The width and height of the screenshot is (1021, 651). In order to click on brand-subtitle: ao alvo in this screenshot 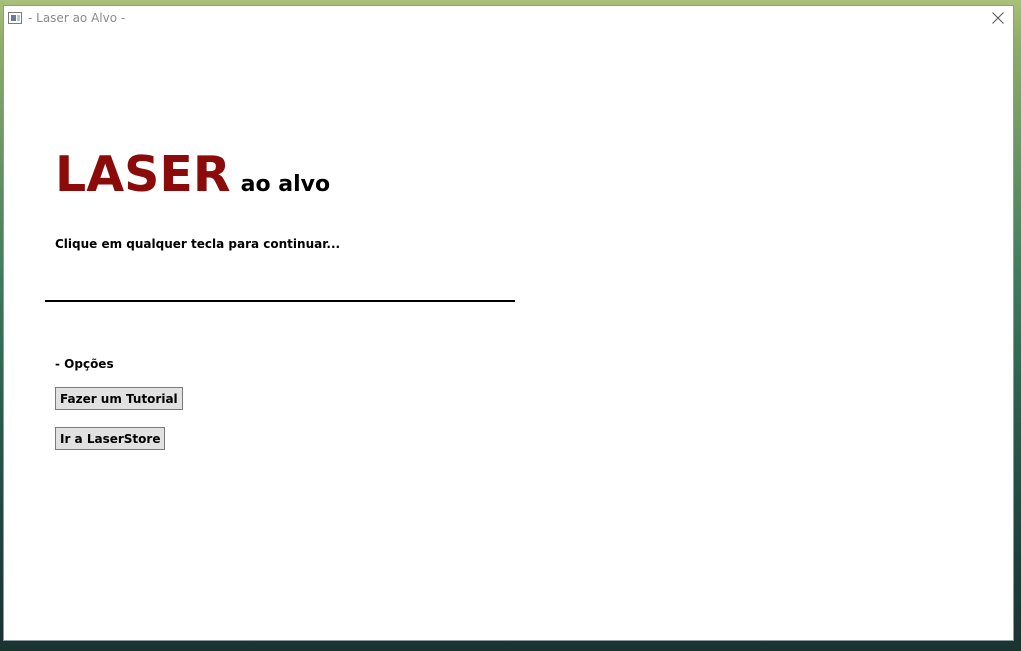, I will do `click(285, 184)`.